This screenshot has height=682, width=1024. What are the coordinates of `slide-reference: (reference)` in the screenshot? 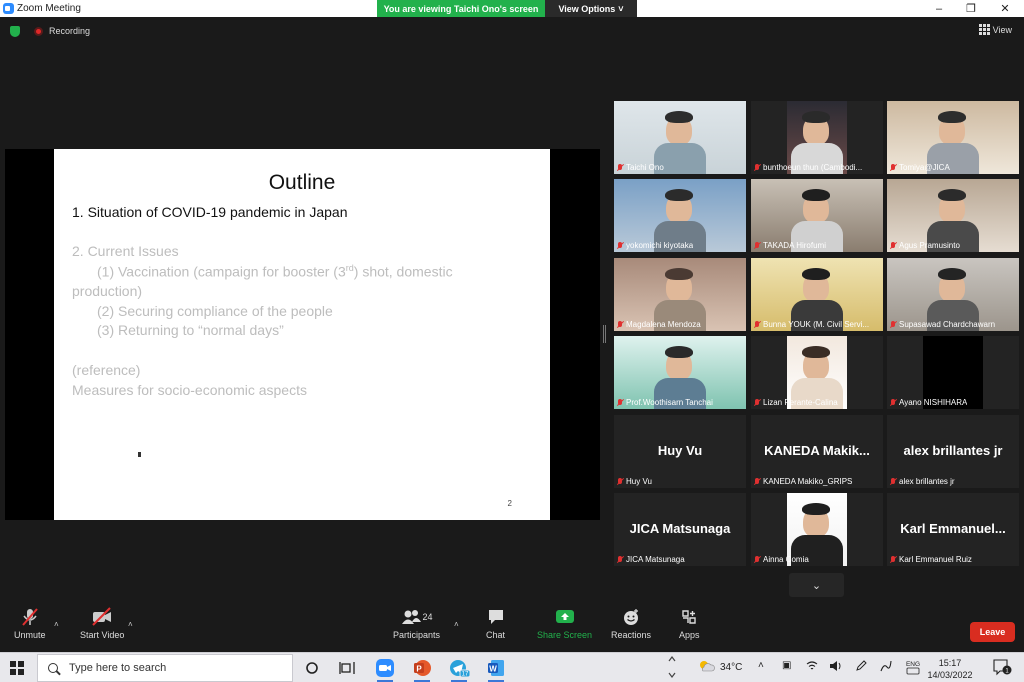 It's located at (106, 370).